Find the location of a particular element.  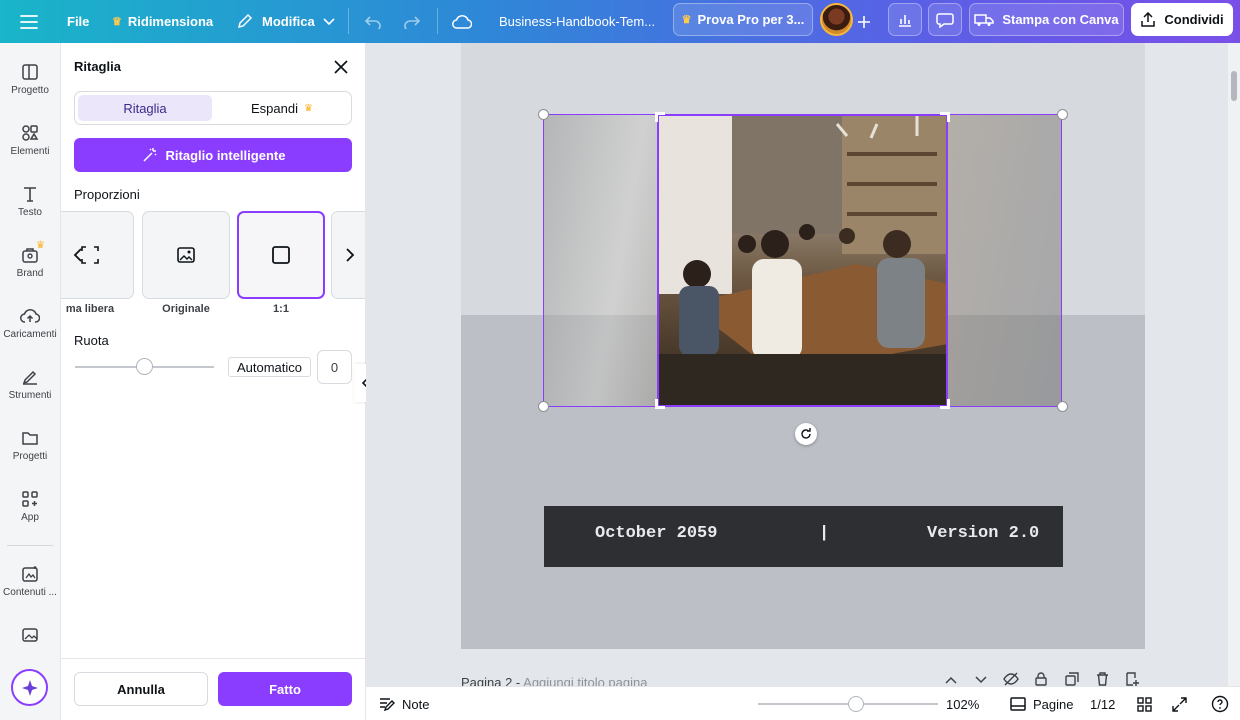

edit-dropdown: Modifica is located at coordinates (285, 21).